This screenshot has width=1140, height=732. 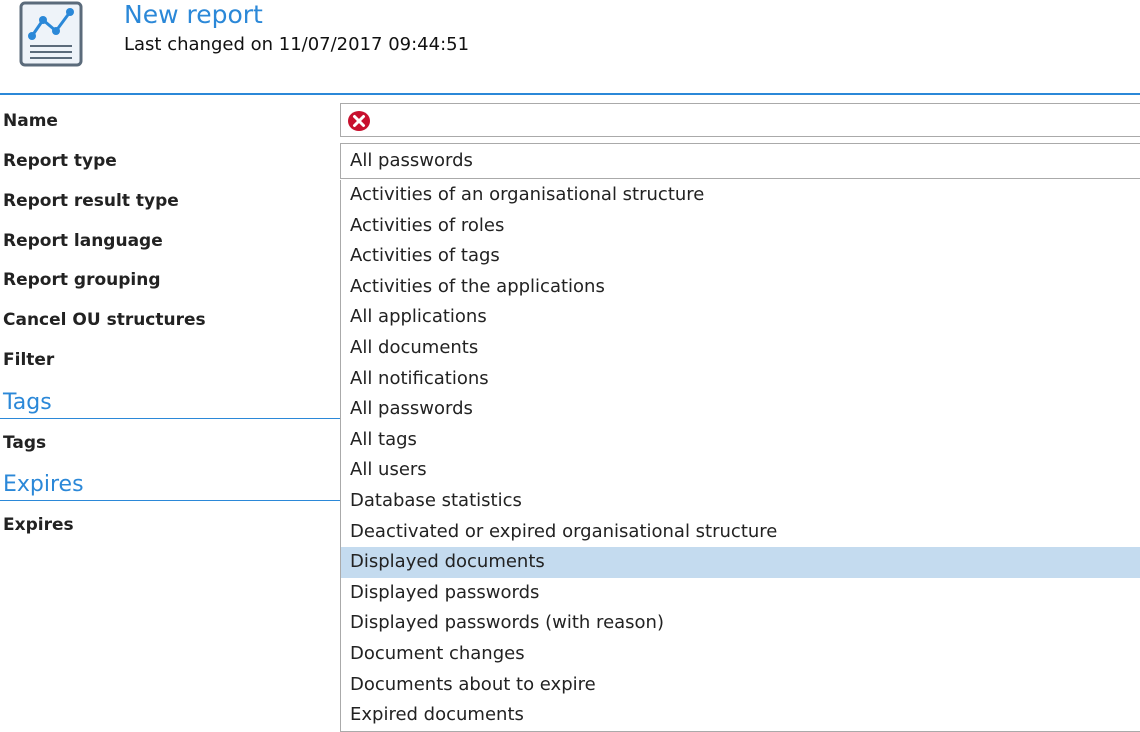 I want to click on dropdown-option: Document changes, so click(x=740, y=654).